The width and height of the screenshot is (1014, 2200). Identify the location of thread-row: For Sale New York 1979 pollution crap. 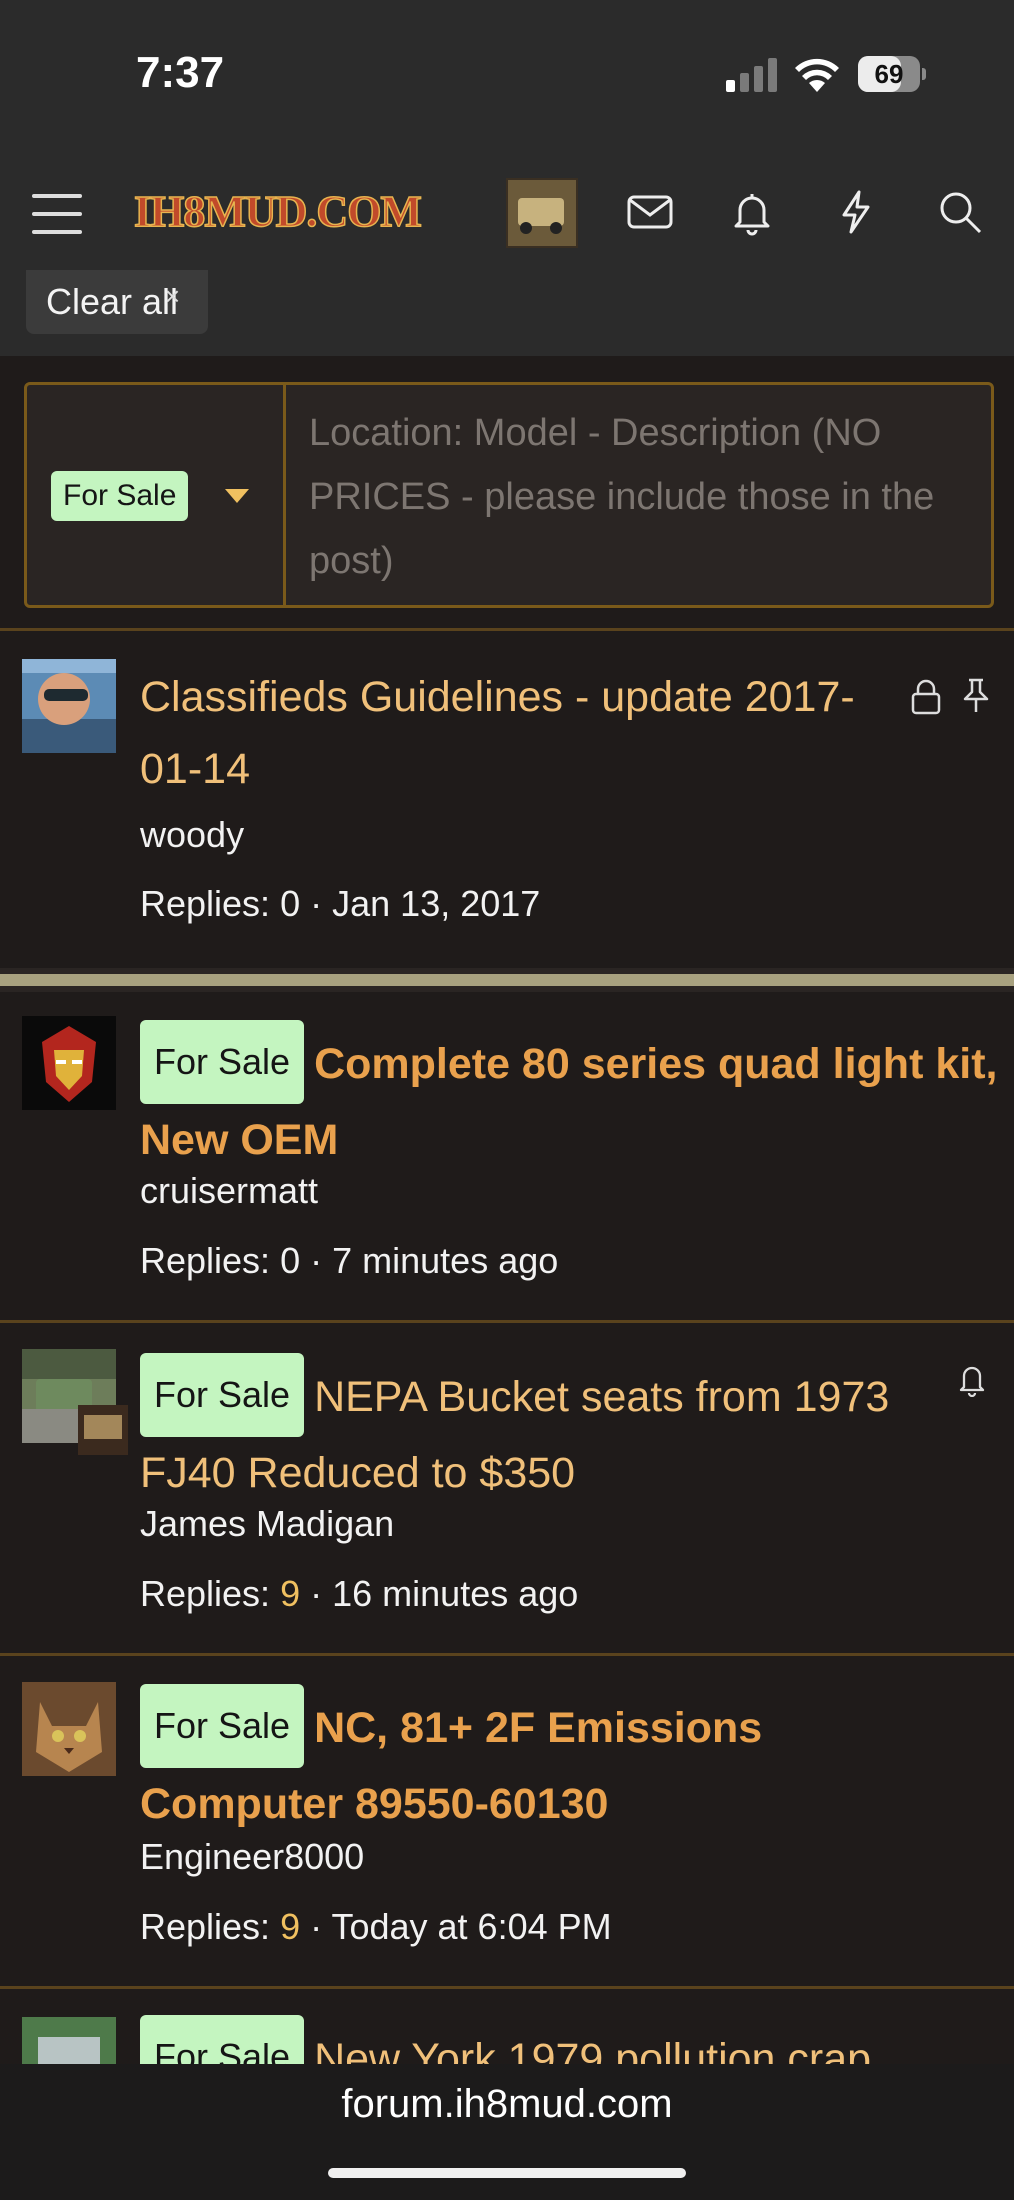
(507, 2026).